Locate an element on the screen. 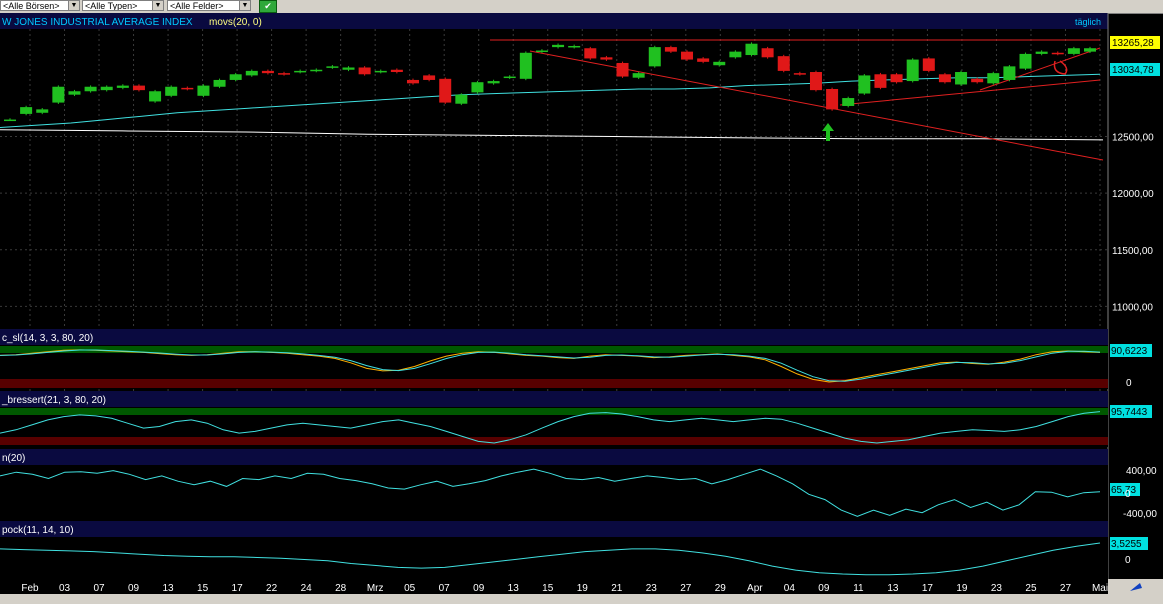 The width and height of the screenshot is (1163, 604). overbought-zone is located at coordinates (554, 349).